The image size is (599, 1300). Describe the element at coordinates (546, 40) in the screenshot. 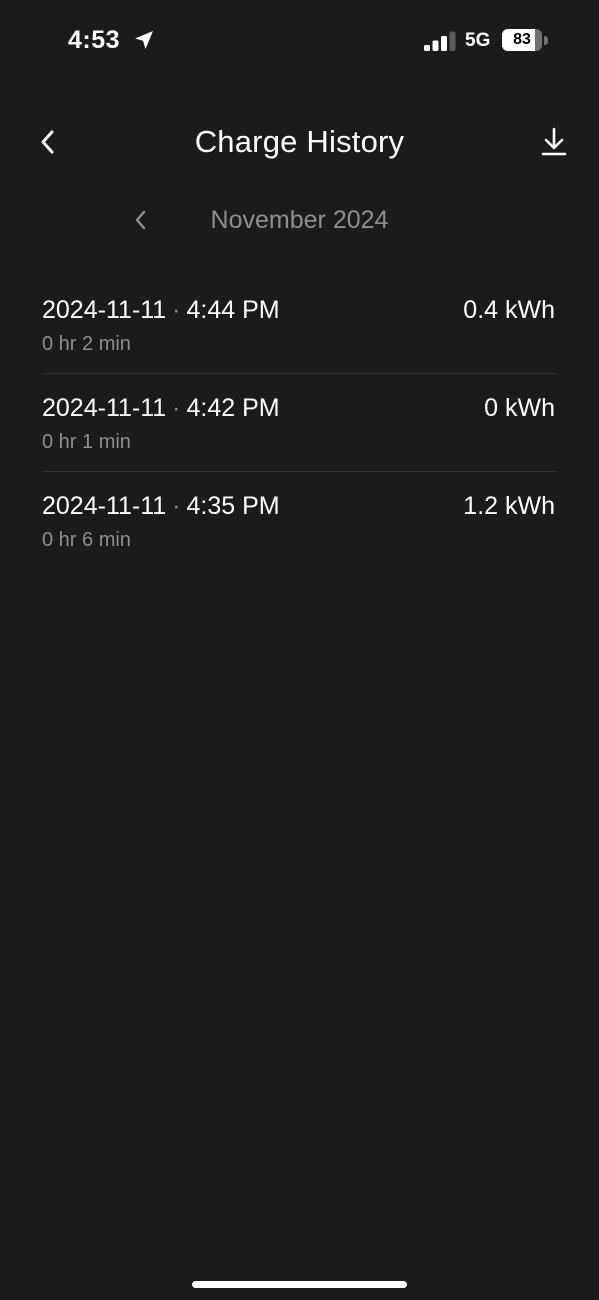

I see `battery-cap` at that location.